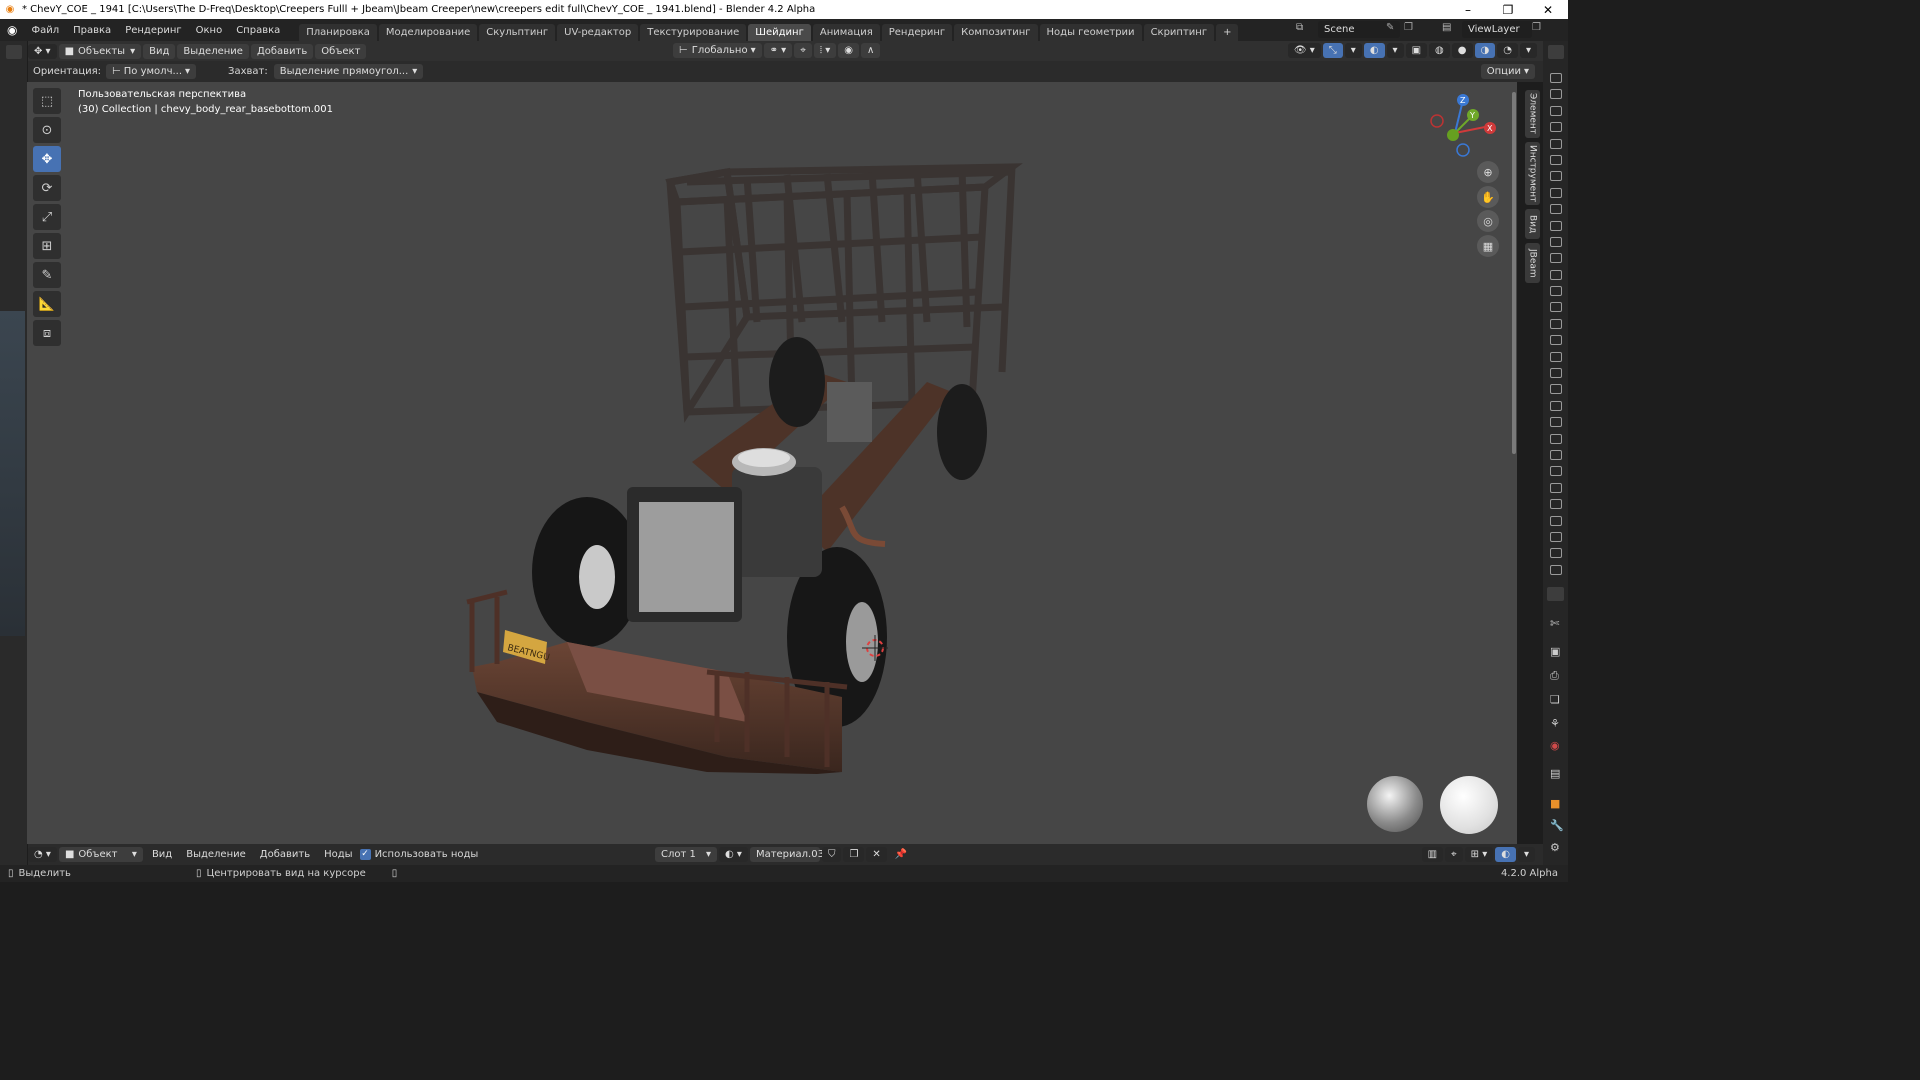 The image size is (1920, 1080). Describe the element at coordinates (47, 159) in the screenshot. I see `move-tool-icon: ✥` at that location.